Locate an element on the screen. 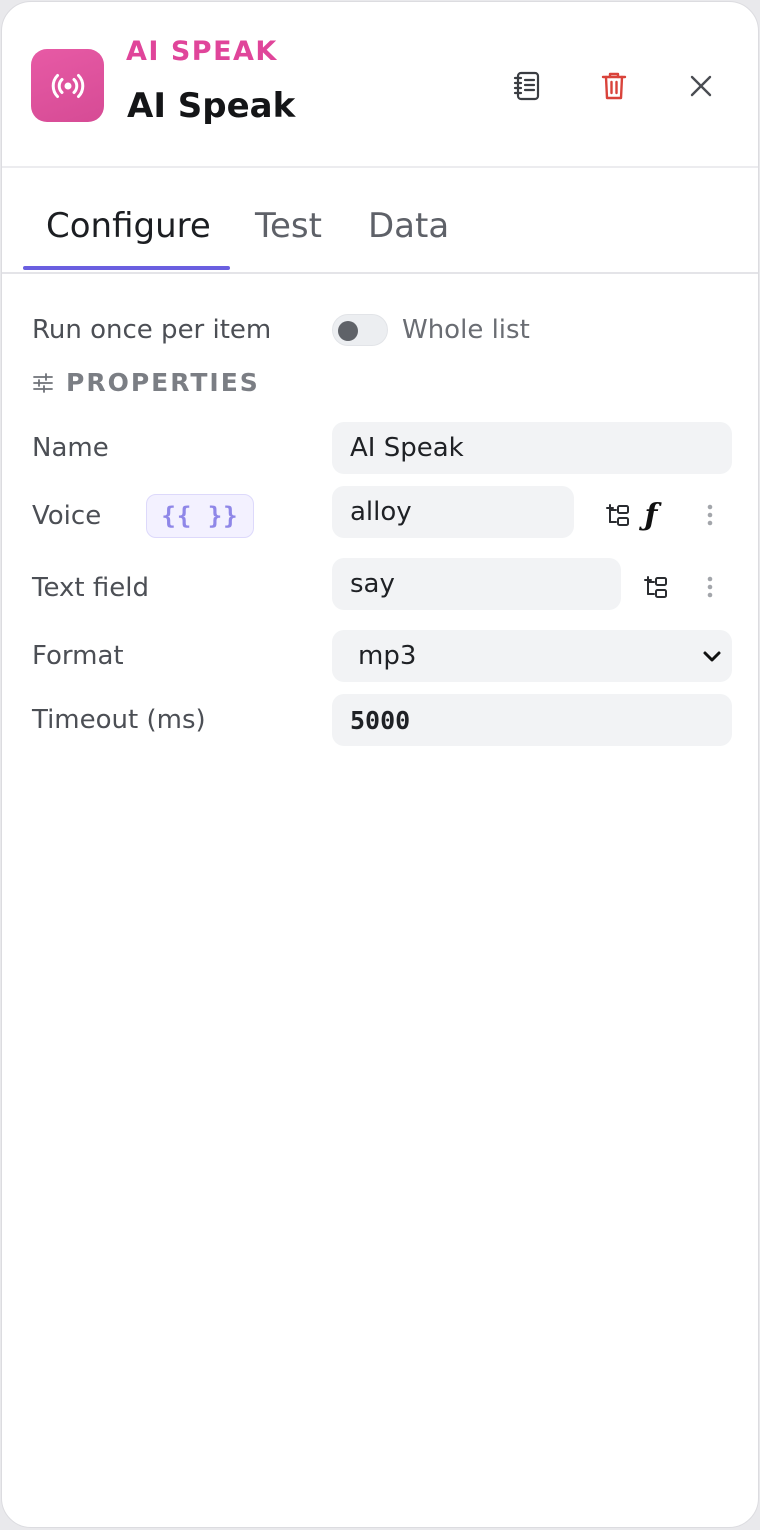 This screenshot has height=1530, width=760. notes-button is located at coordinates (527, 86).